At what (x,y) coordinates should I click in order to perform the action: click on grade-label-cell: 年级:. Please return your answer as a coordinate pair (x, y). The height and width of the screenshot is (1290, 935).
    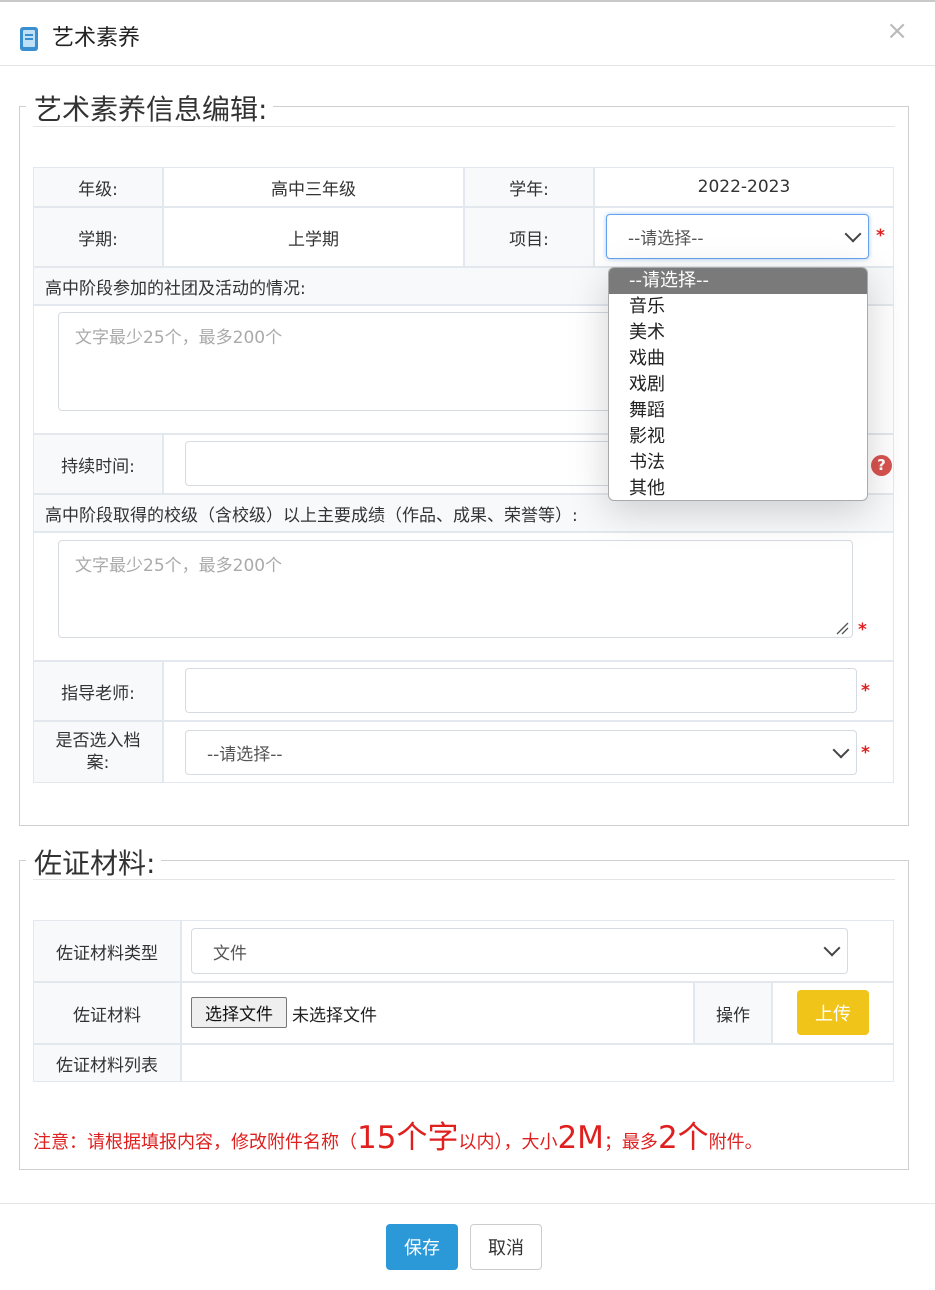
    Looking at the image, I should click on (98, 187).